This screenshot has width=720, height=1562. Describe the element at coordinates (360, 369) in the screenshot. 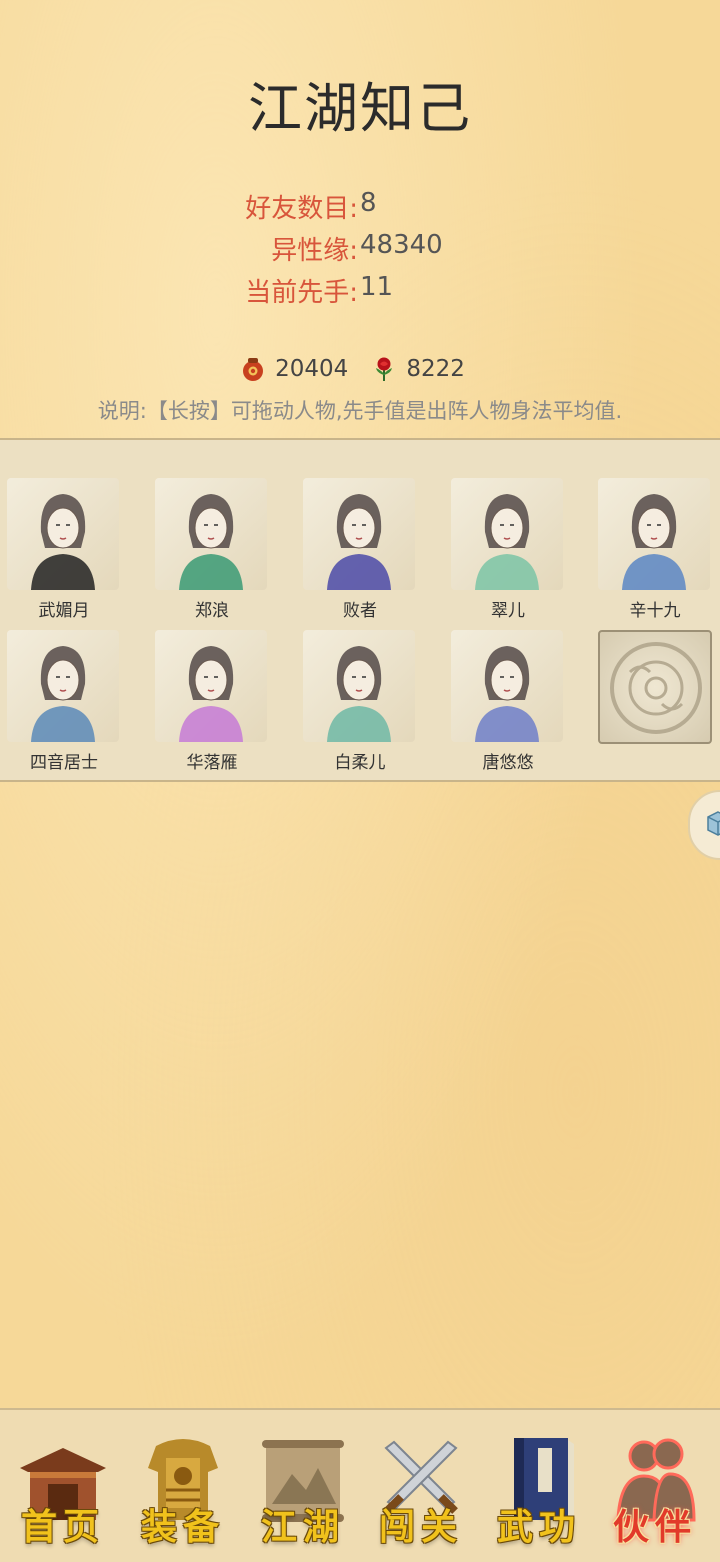

I see `resource-row: 20404 8222` at that location.